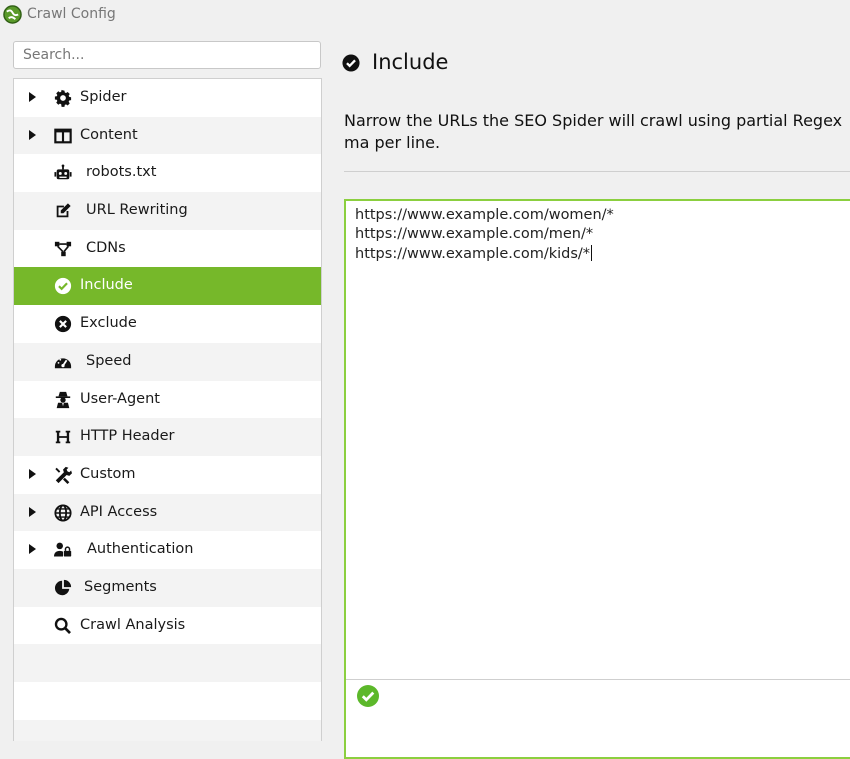  What do you see at coordinates (63, 172) in the screenshot?
I see `robot-icon` at bounding box center [63, 172].